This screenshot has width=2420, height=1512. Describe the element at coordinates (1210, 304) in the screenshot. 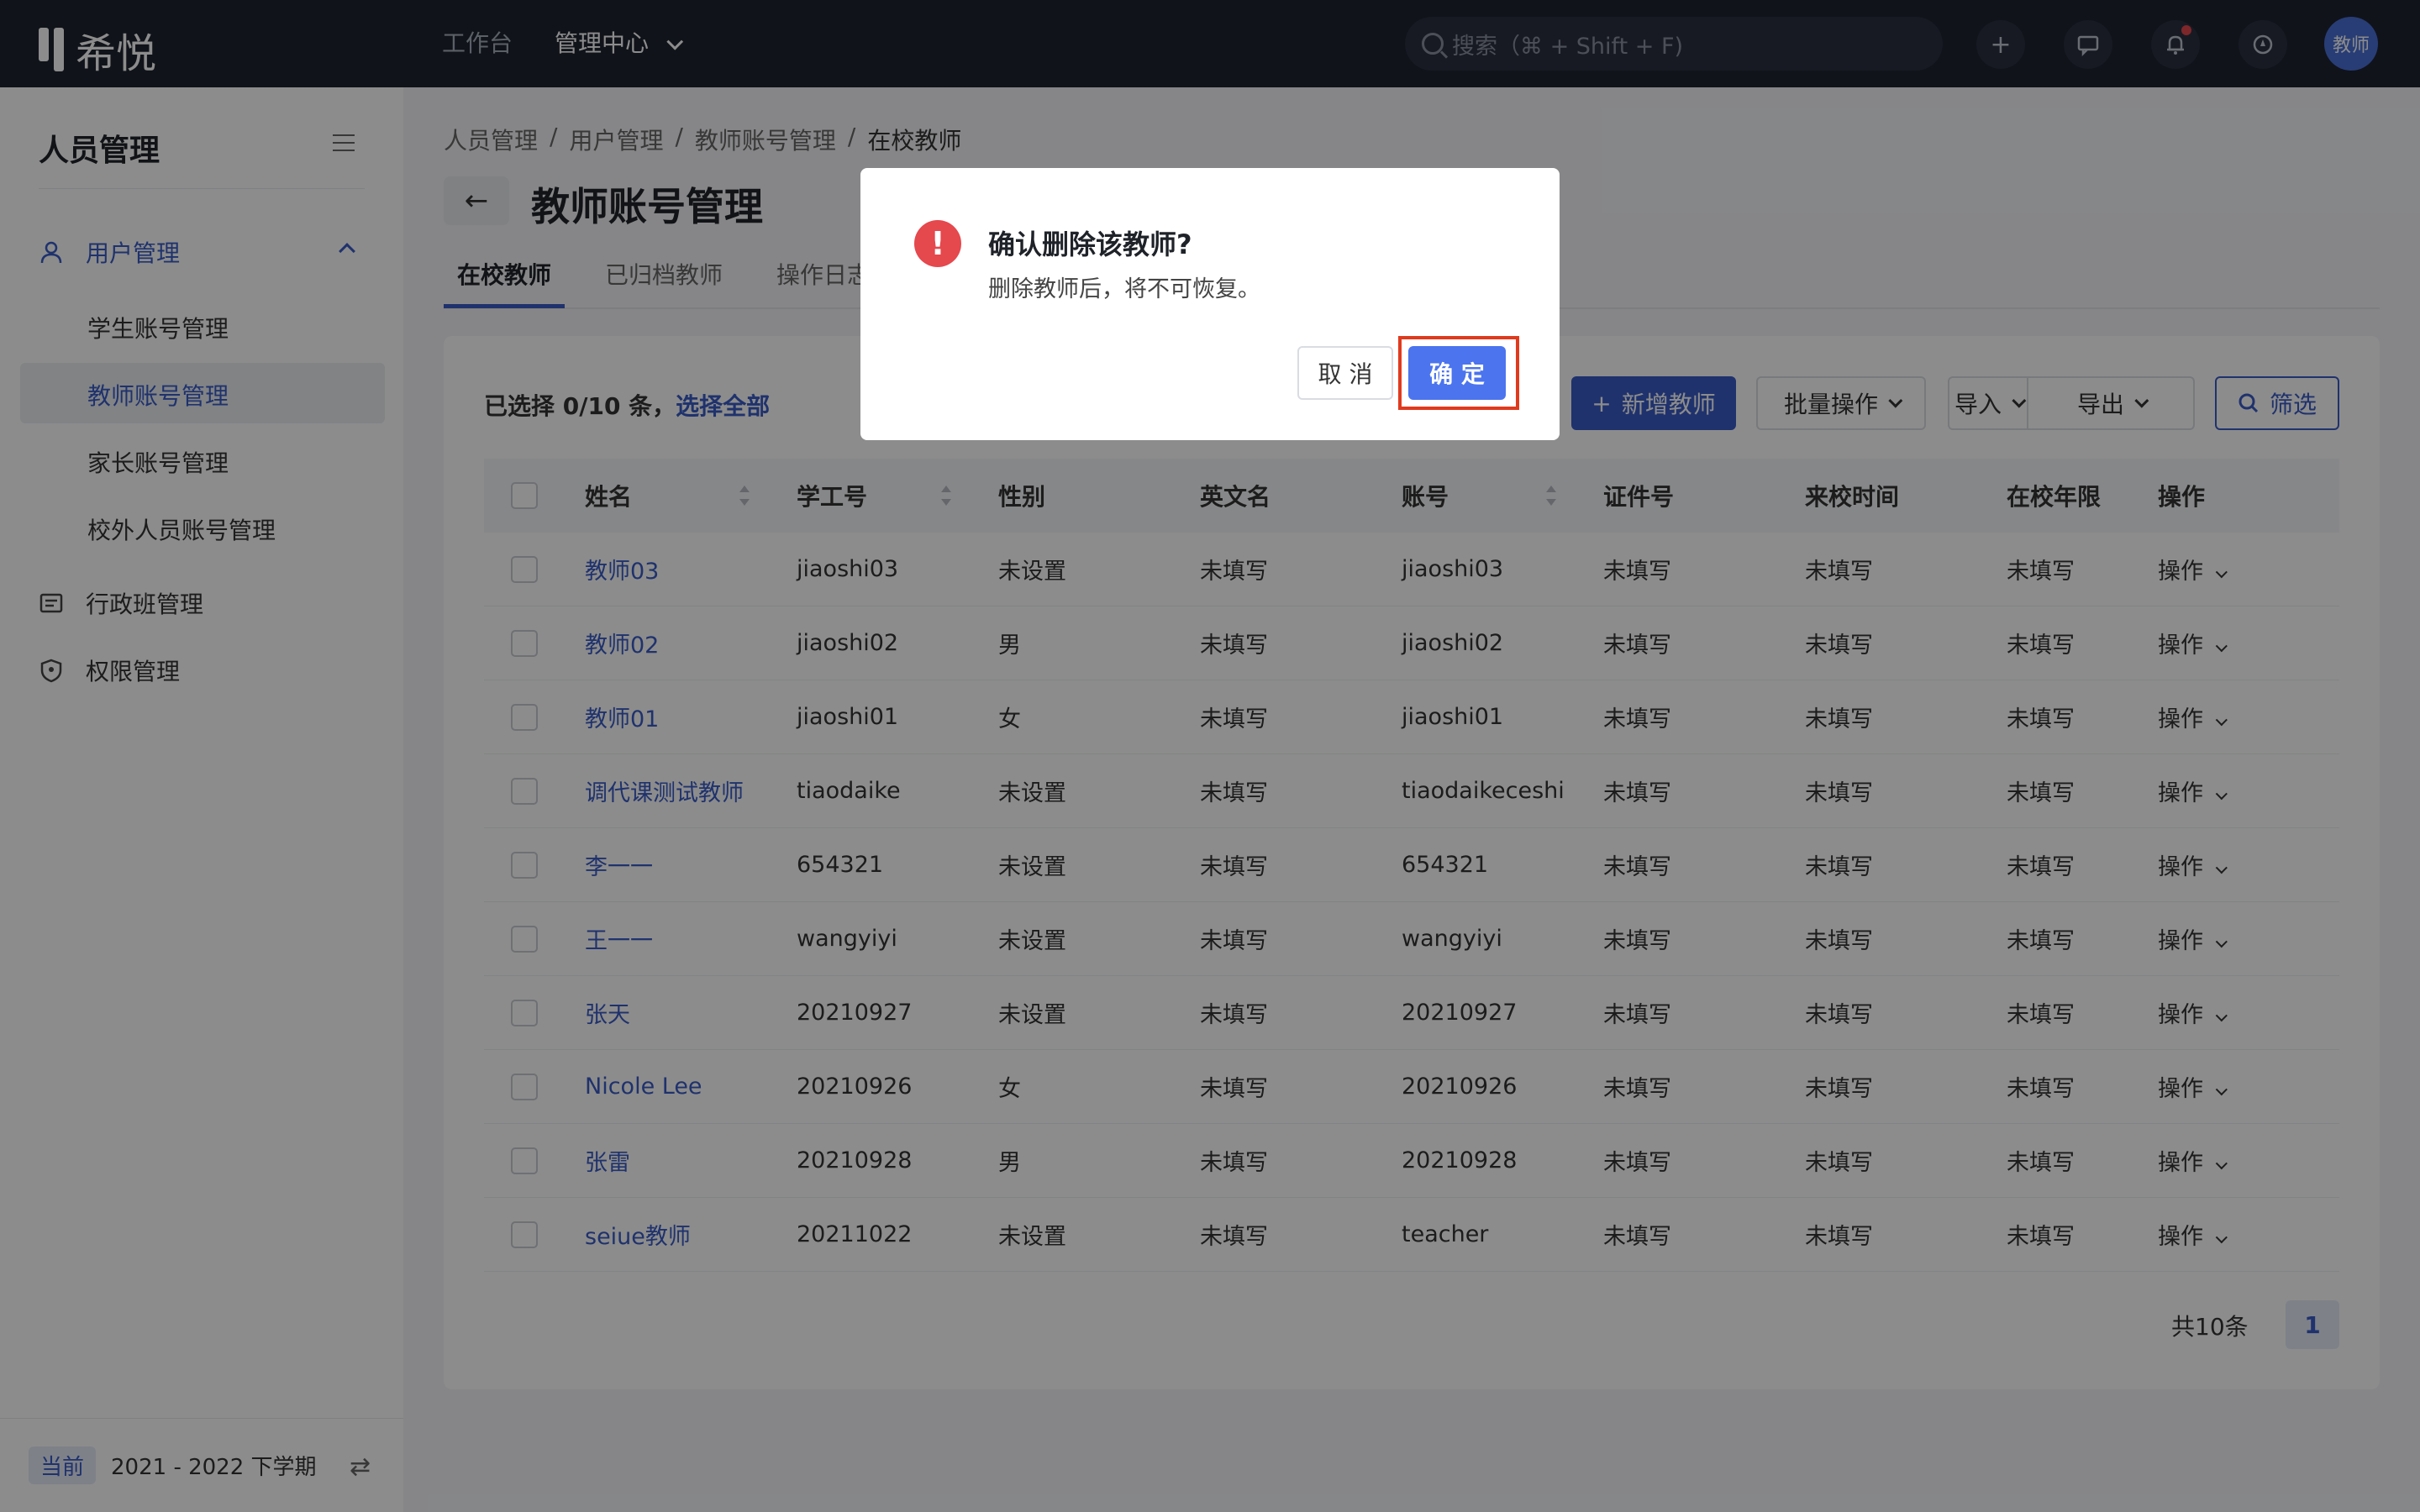

I see `confirm-delete-dialog: ! 确认删除该教师? 删除教师后，将不可恢复。 取 消 确 定` at that location.